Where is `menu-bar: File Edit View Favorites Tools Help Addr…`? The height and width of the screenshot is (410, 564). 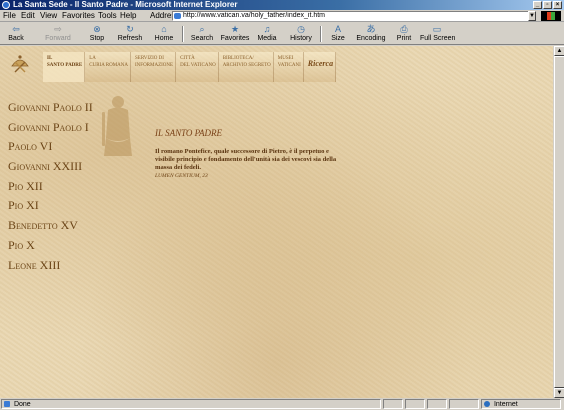 menu-bar: File Edit View Favorites Tools Help Addr… is located at coordinates (282, 16).